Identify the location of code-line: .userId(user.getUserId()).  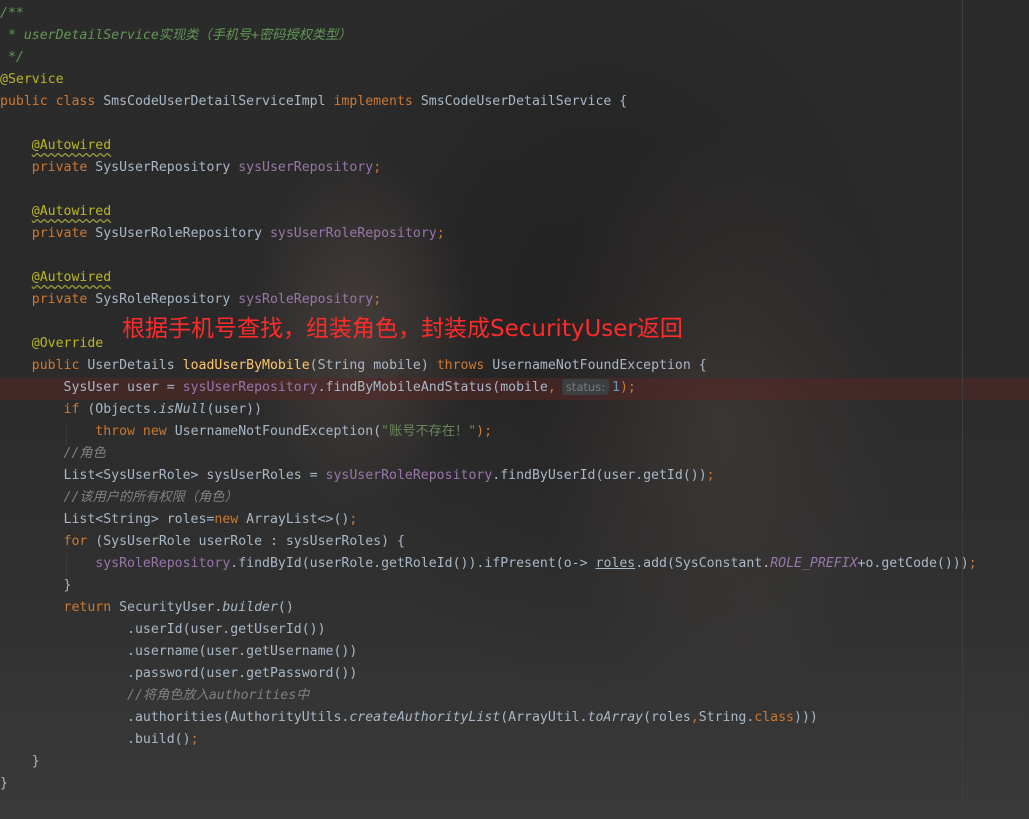
(514, 630).